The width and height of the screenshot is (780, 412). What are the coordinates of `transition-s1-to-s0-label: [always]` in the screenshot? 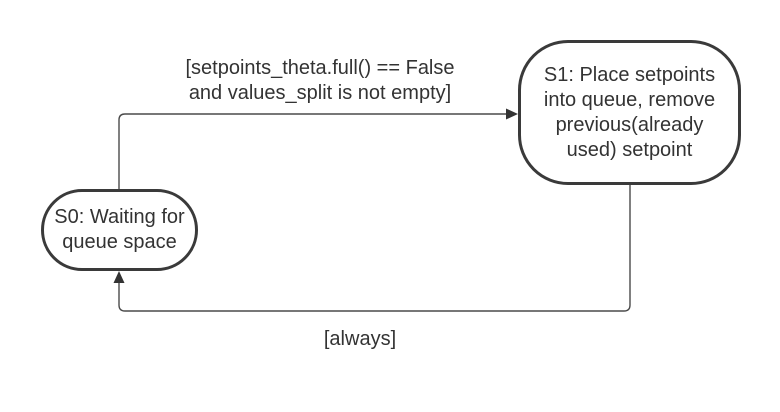 It's located at (360, 339).